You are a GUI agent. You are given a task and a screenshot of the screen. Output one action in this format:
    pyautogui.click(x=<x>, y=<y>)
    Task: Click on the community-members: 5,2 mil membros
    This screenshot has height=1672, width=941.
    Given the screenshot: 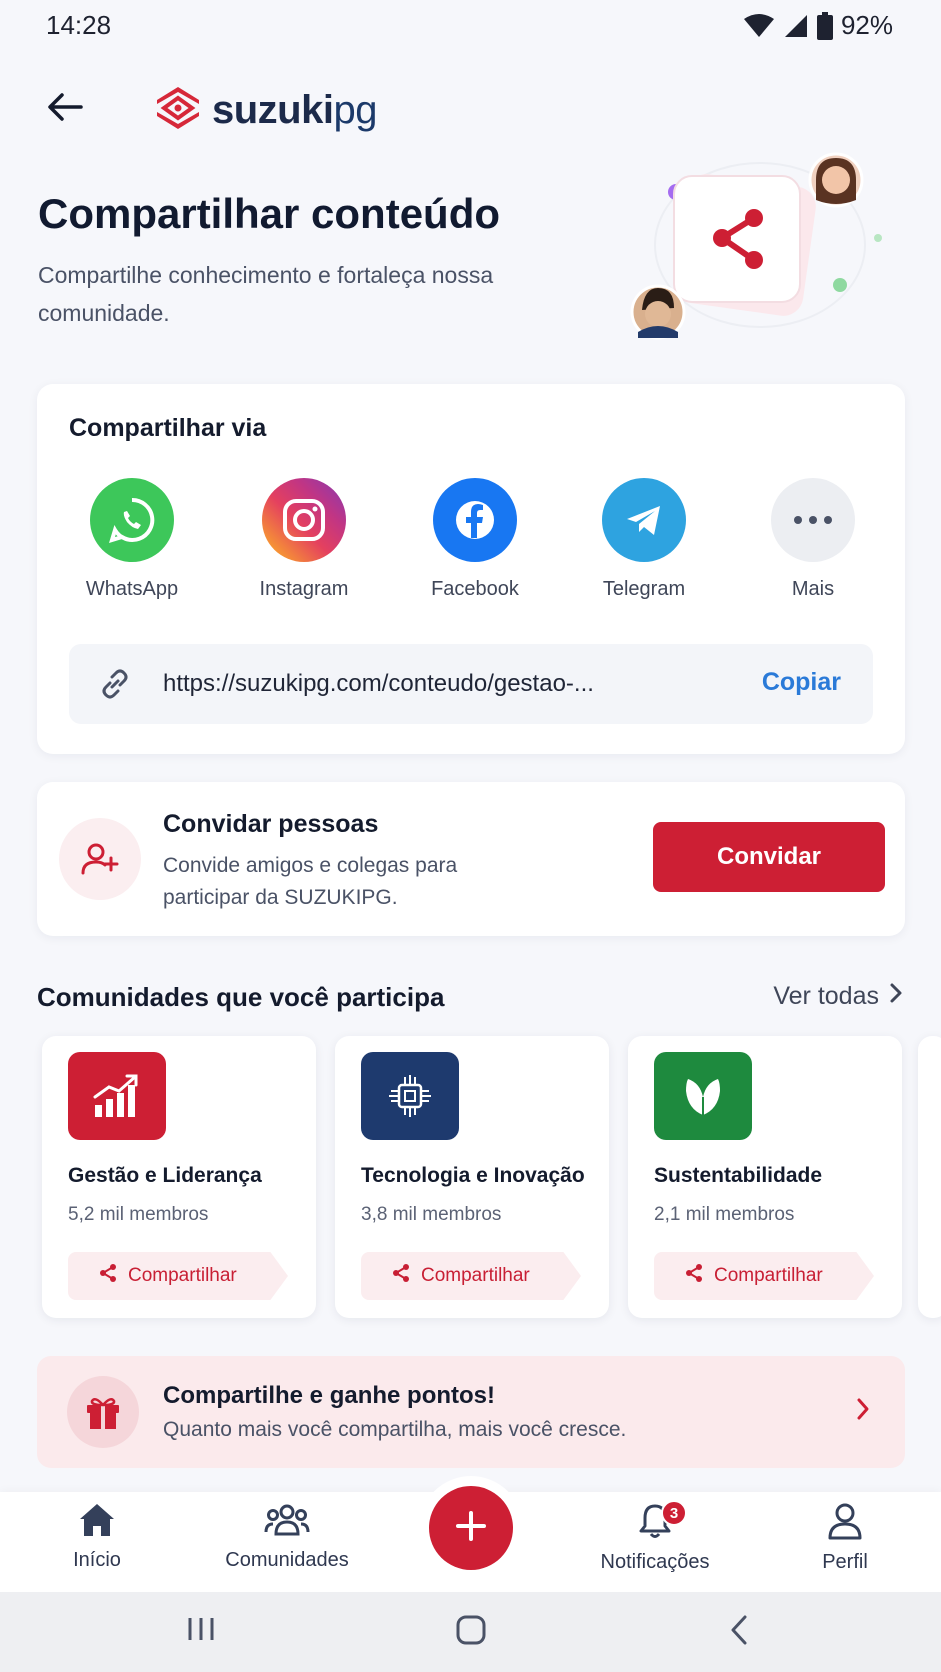 What is the action you would take?
    pyautogui.click(x=138, y=1214)
    